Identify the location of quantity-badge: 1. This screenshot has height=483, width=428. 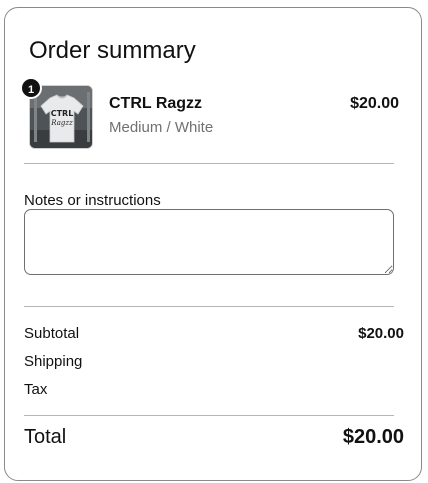
(31, 88).